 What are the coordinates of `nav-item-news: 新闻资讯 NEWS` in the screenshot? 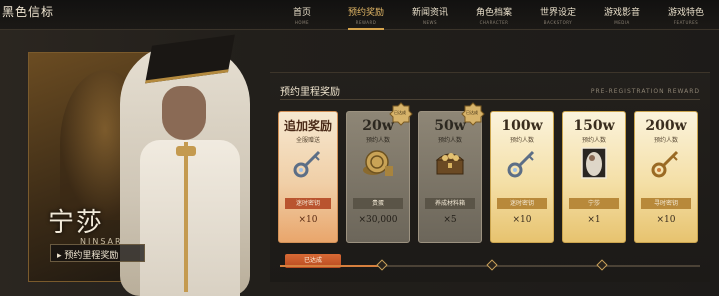 It's located at (430, 15).